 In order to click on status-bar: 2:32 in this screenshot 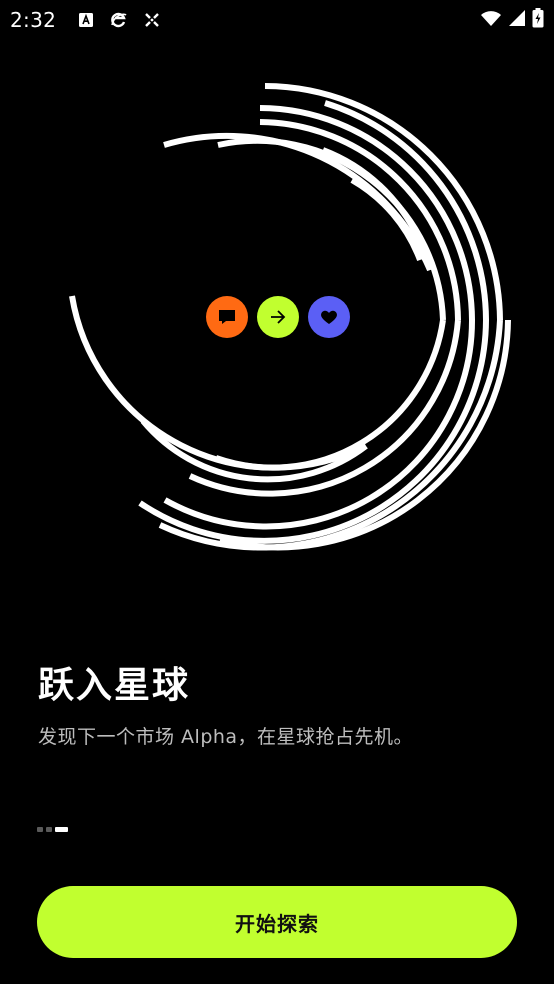, I will do `click(277, 20)`.